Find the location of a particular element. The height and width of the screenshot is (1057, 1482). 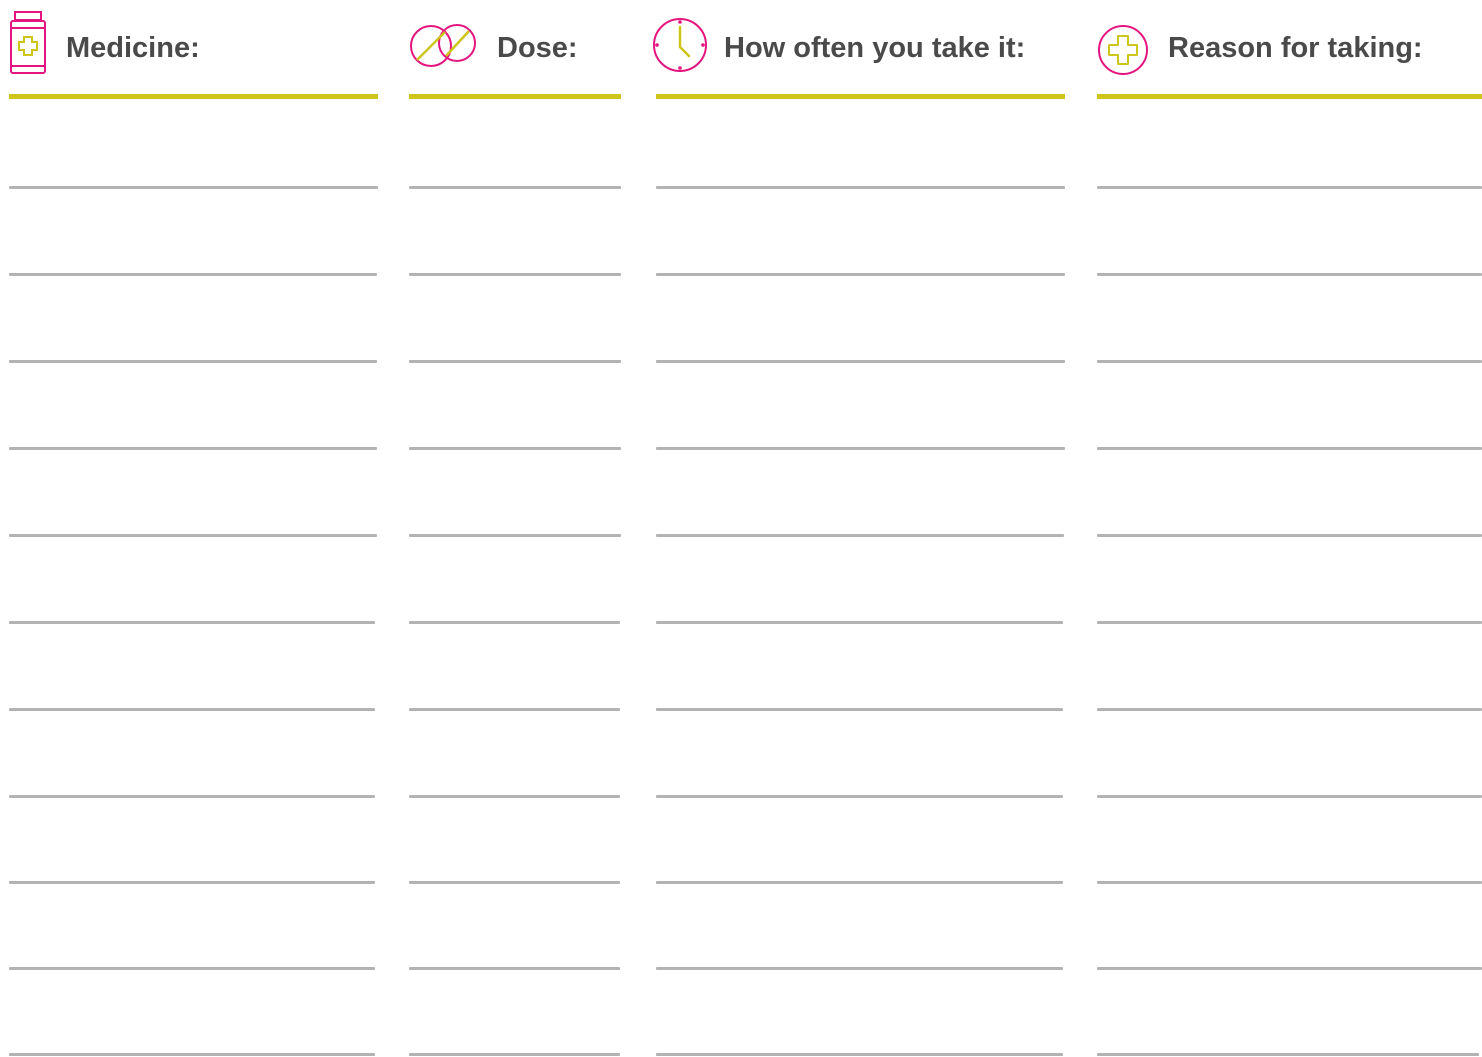

column-header-medicine: Medicine: is located at coordinates (193, 49).